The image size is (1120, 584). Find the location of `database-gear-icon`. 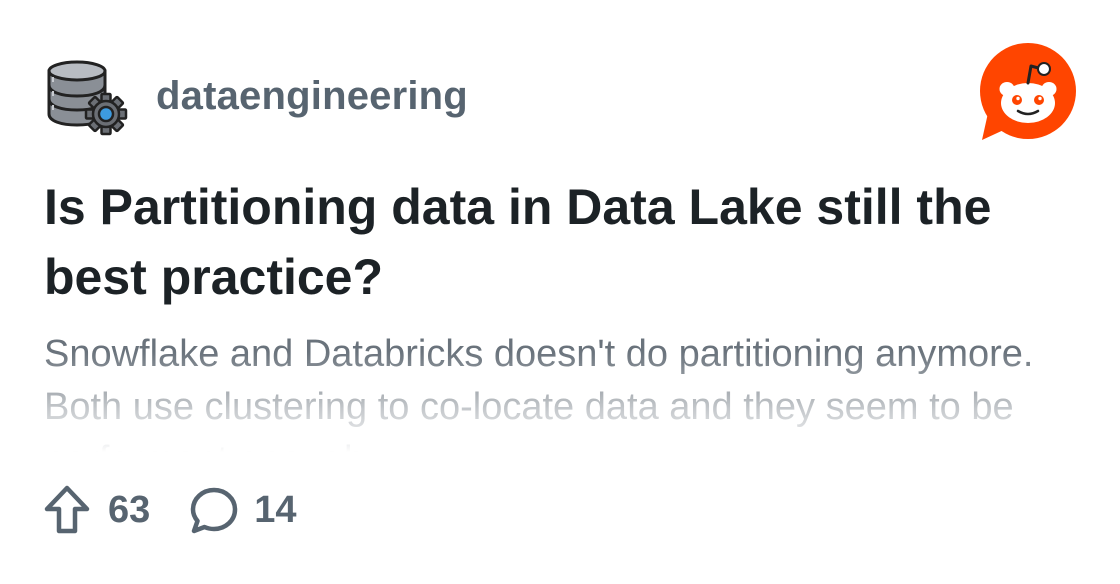

database-gear-icon is located at coordinates (87, 98).